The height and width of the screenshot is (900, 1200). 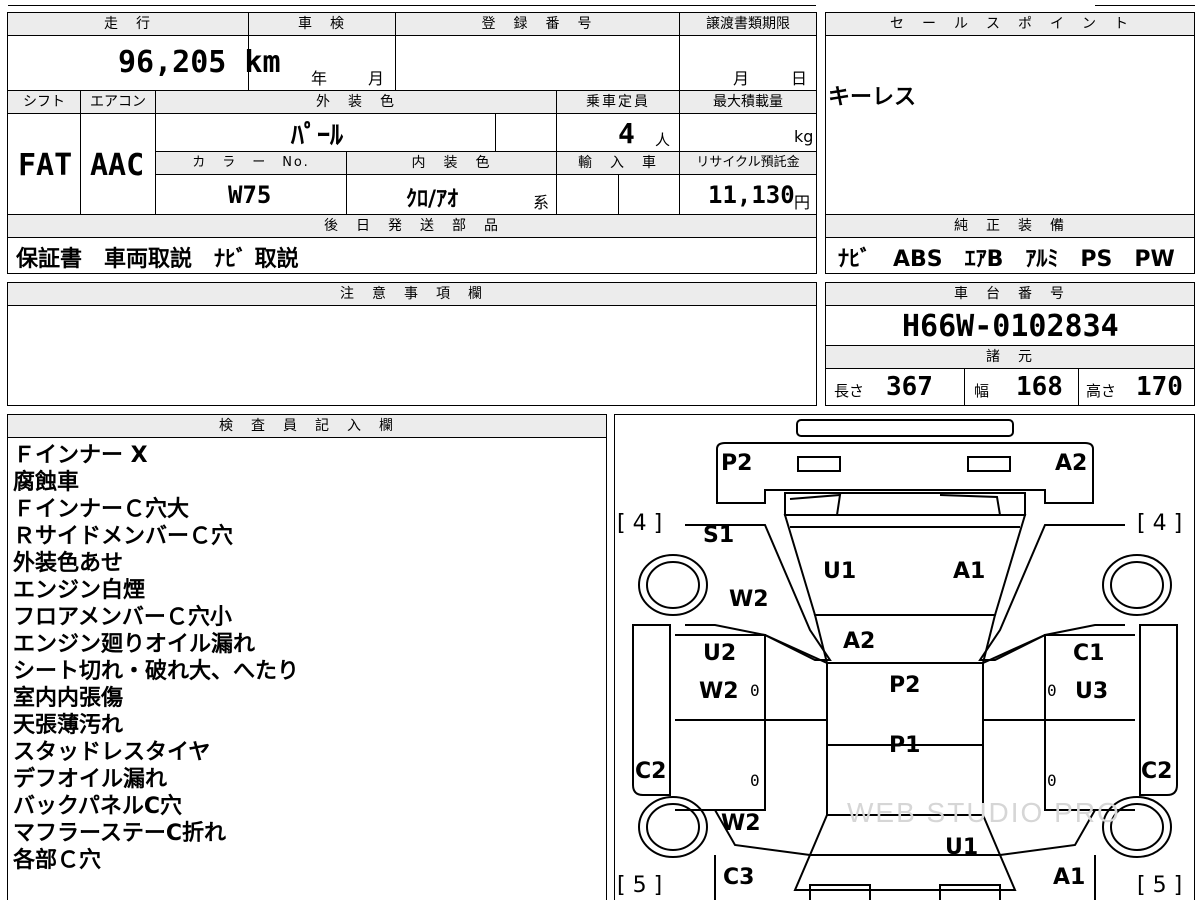 I want to click on damage-label-s1: S1, so click(x=719, y=535).